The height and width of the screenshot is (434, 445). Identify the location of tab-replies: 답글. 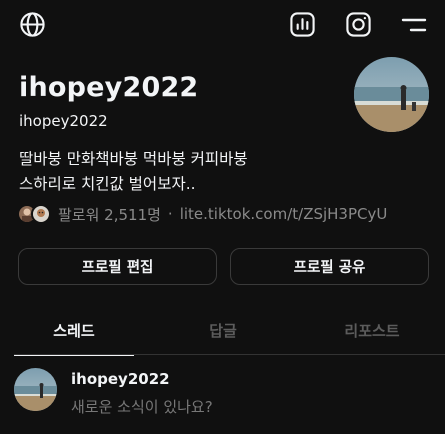
(223, 330).